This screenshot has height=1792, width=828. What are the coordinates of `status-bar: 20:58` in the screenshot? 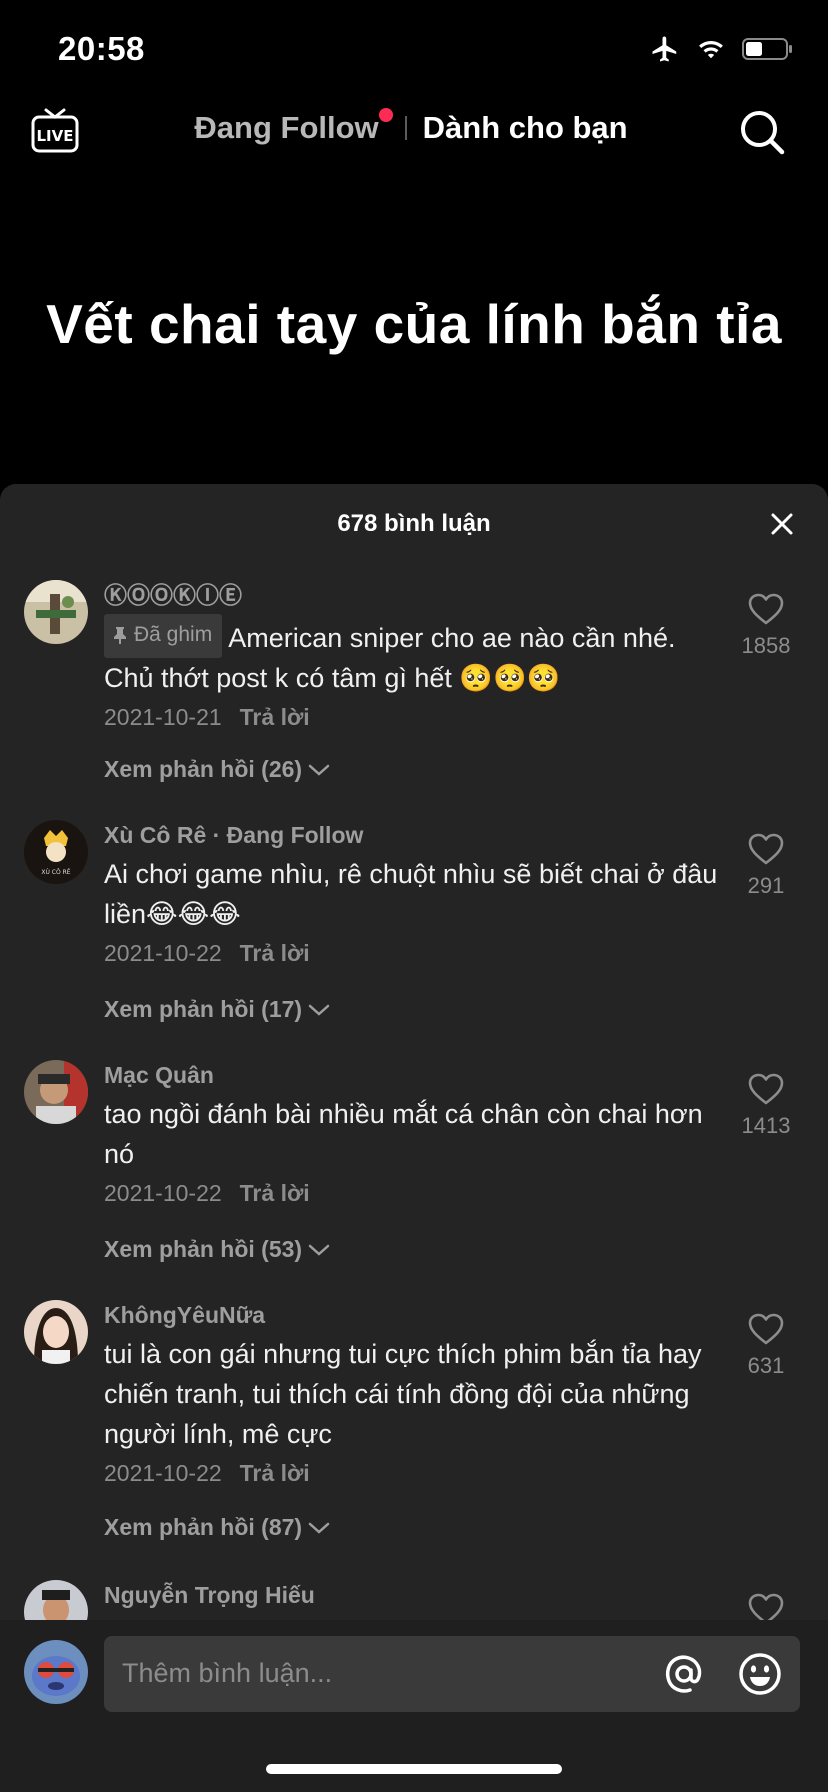 It's located at (414, 50).